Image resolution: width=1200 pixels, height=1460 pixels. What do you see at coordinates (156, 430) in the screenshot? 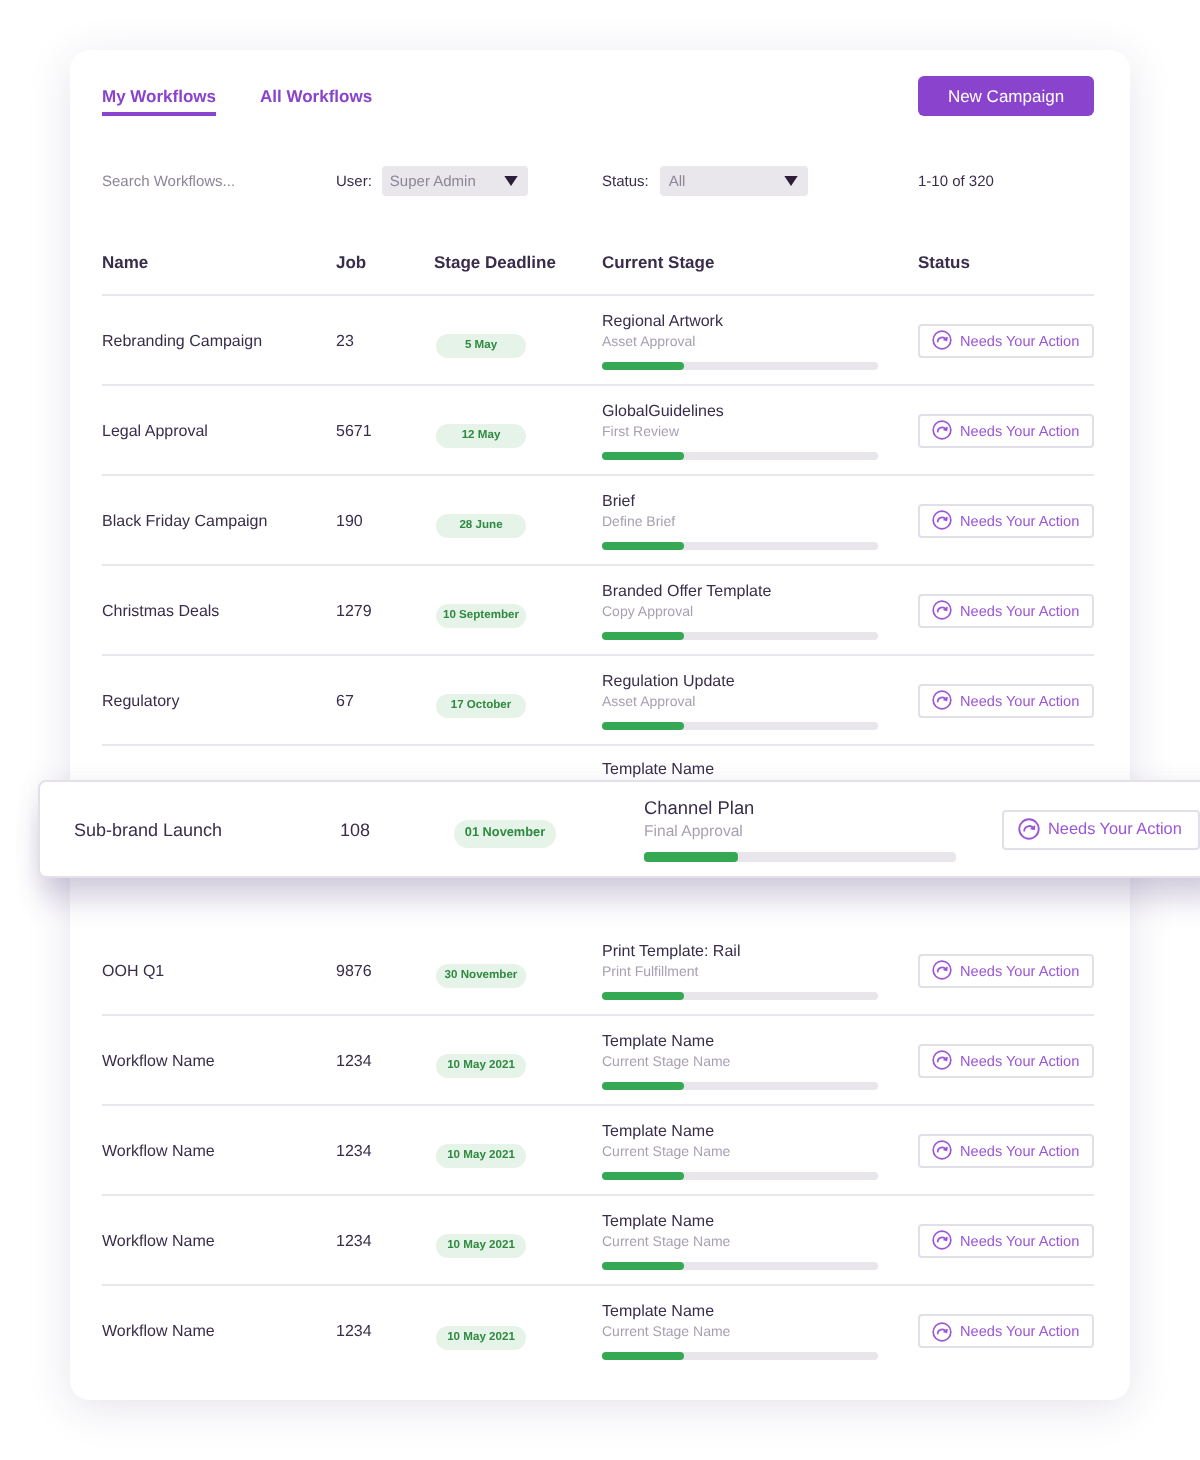
I see `workflow-name: Legal Approval` at bounding box center [156, 430].